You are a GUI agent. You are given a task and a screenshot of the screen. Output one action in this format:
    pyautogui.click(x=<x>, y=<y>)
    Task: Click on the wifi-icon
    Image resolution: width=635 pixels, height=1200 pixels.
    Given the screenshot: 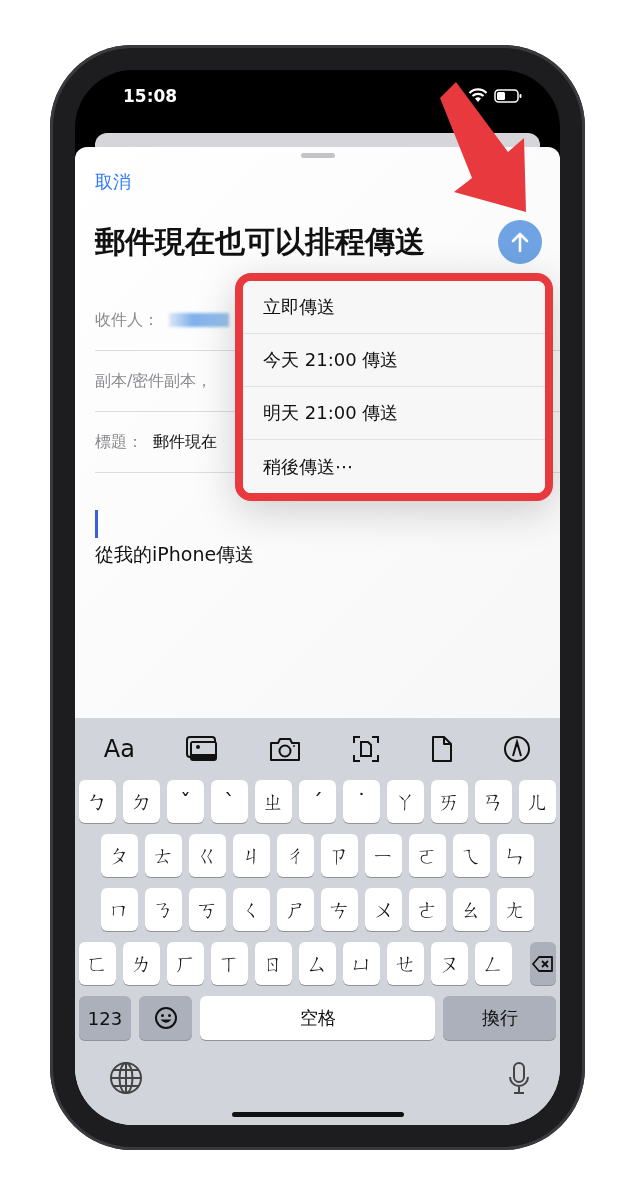 What is the action you would take?
    pyautogui.click(x=478, y=95)
    